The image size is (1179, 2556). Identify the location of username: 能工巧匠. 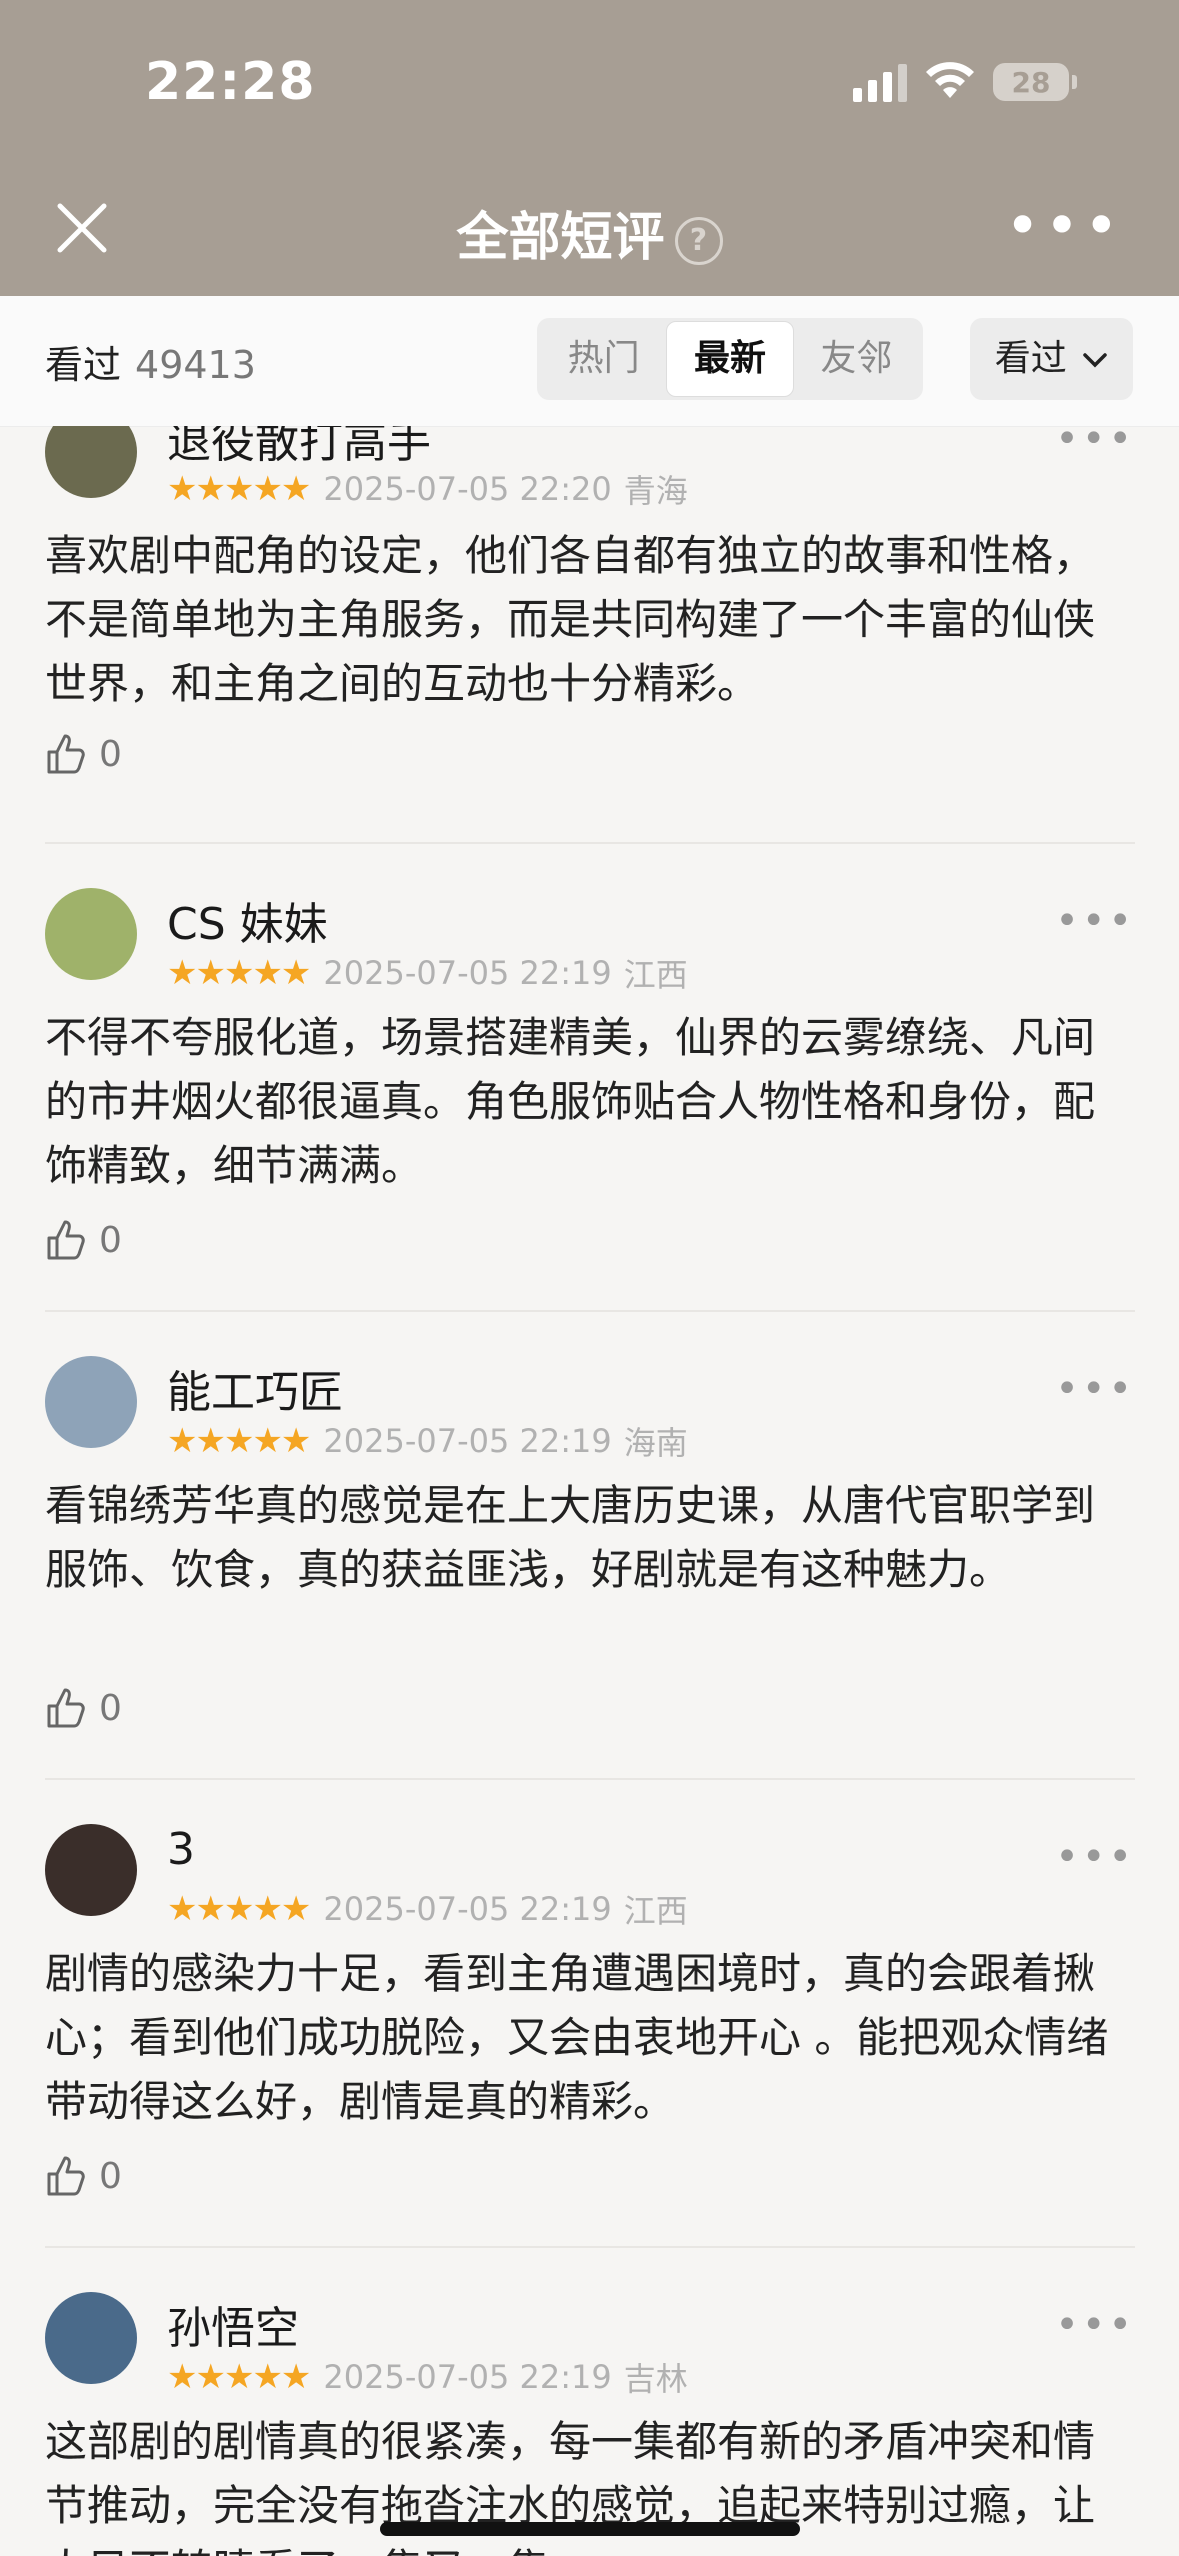
(255, 1388).